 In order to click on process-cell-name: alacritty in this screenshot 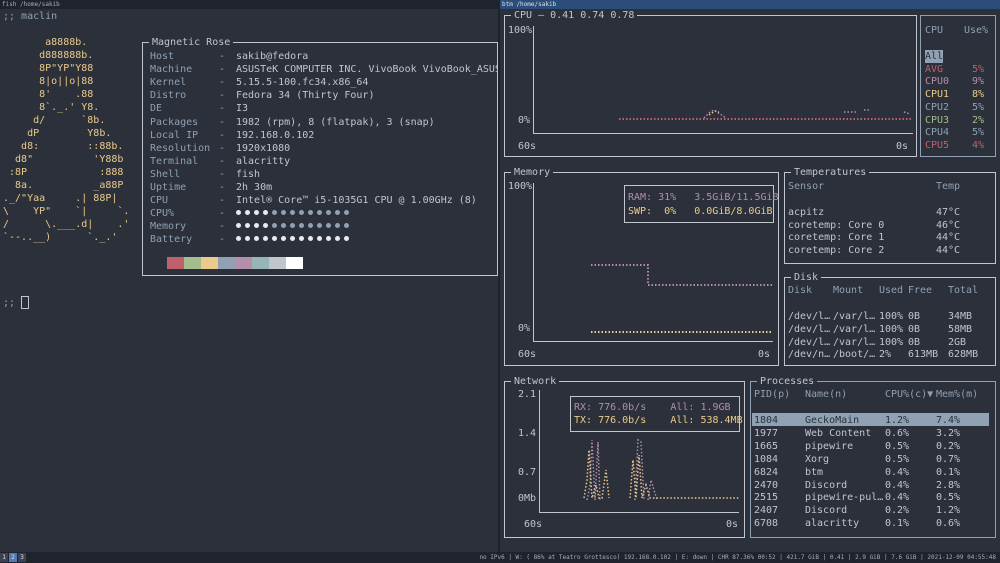, I will do `click(832, 524)`.